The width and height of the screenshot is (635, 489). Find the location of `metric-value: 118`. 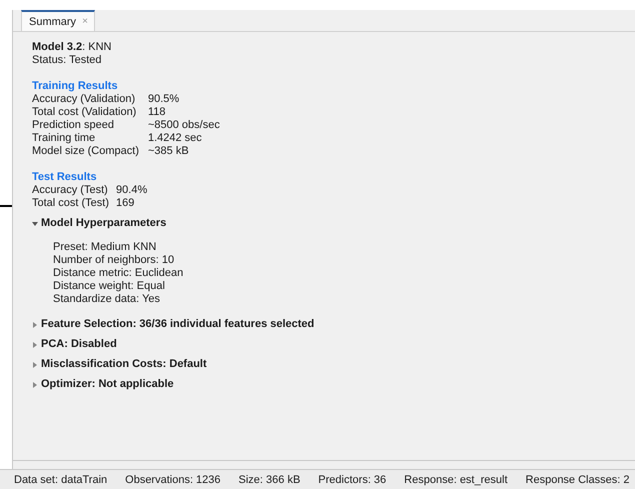

metric-value: 118 is located at coordinates (157, 112).